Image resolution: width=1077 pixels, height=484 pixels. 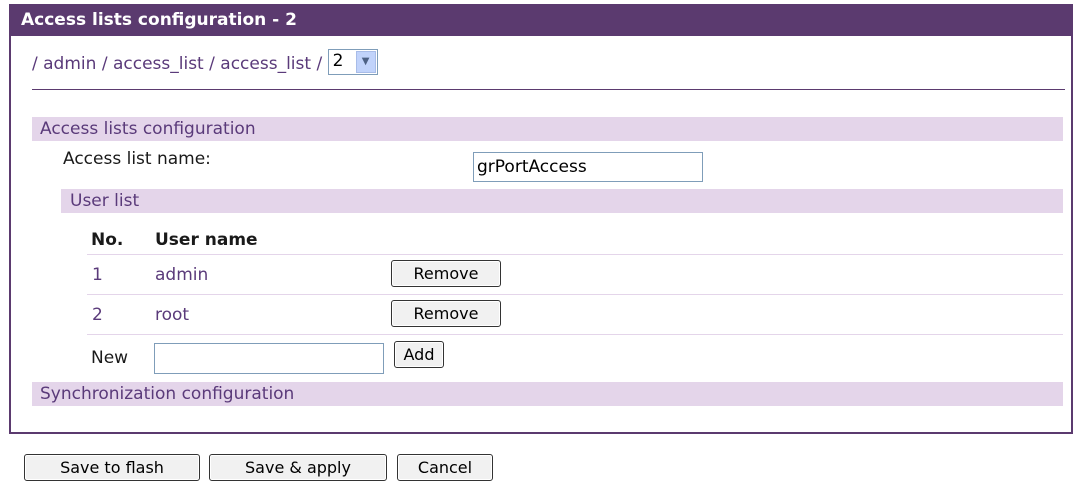 What do you see at coordinates (112, 467) in the screenshot?
I see `save-to-flash-button: Save to flash` at bounding box center [112, 467].